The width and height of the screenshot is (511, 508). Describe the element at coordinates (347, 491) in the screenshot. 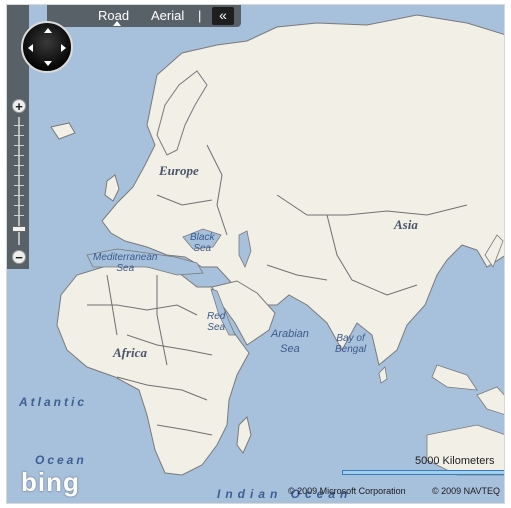

I see `copyright-microsoft: © 2009 Microsoft Corporation` at that location.